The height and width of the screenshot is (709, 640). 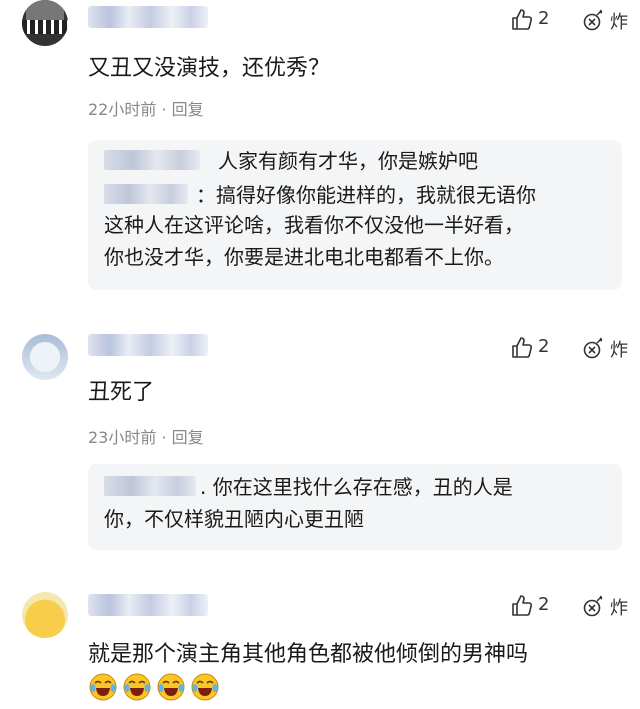 I want to click on reply-line: . 你在这里找什么存在感，丑的人是, so click(x=356, y=487).